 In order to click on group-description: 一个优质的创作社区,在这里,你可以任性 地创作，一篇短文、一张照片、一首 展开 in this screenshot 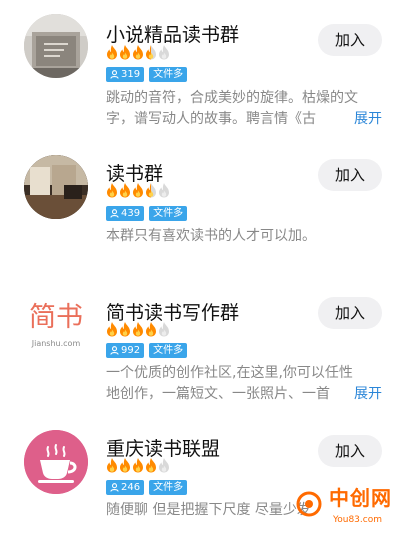, I will do `click(244, 384)`.